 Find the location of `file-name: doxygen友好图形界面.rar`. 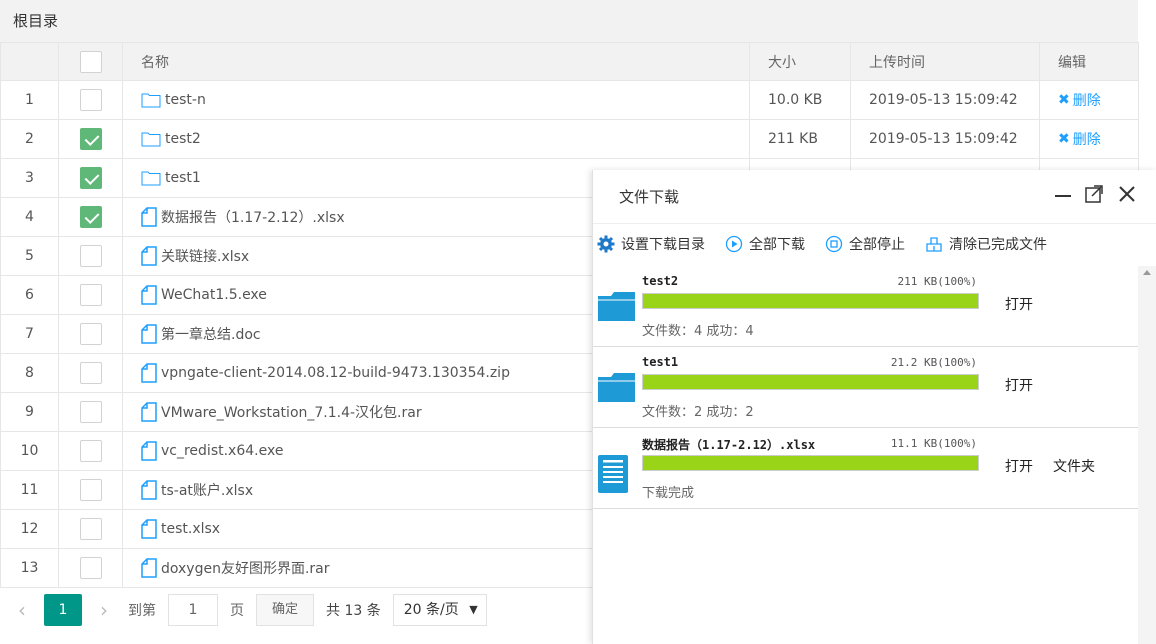

file-name: doxygen友好图形界面.rar is located at coordinates (245, 568).